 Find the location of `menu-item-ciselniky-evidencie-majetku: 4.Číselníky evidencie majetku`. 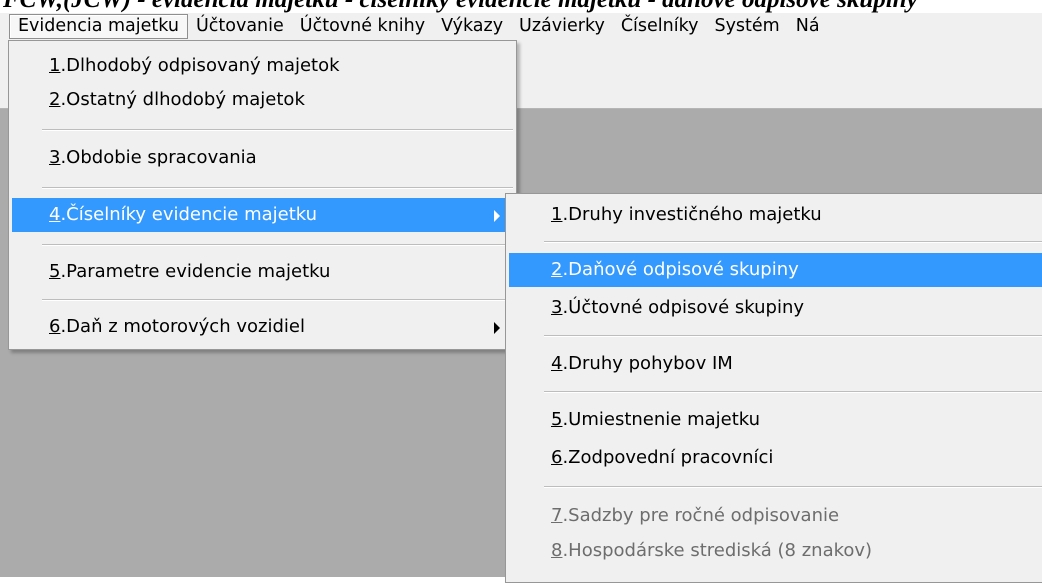

menu-item-ciselniky-evidencie-majetku: 4.Číselníky evidencie majetku is located at coordinates (262, 215).